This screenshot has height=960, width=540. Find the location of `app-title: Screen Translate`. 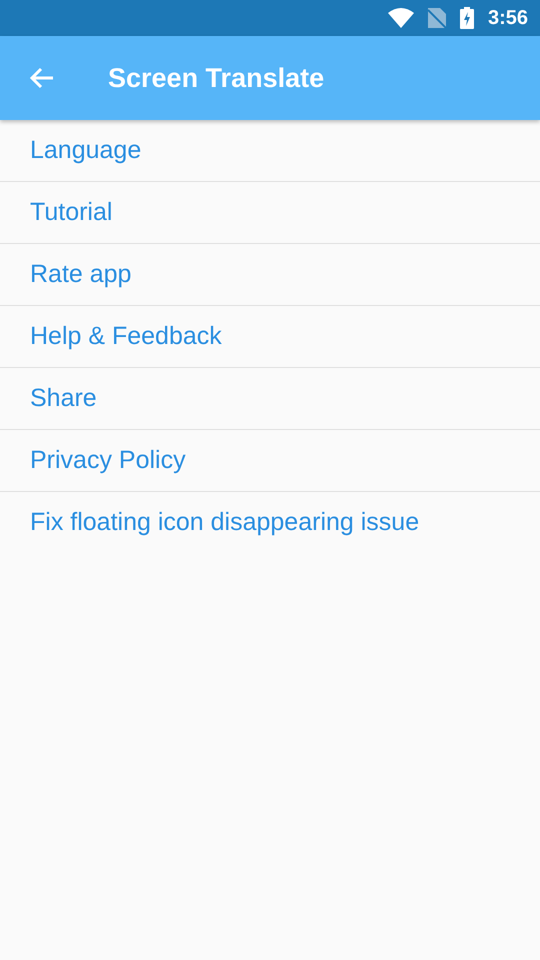

app-title: Screen Translate is located at coordinates (216, 78).